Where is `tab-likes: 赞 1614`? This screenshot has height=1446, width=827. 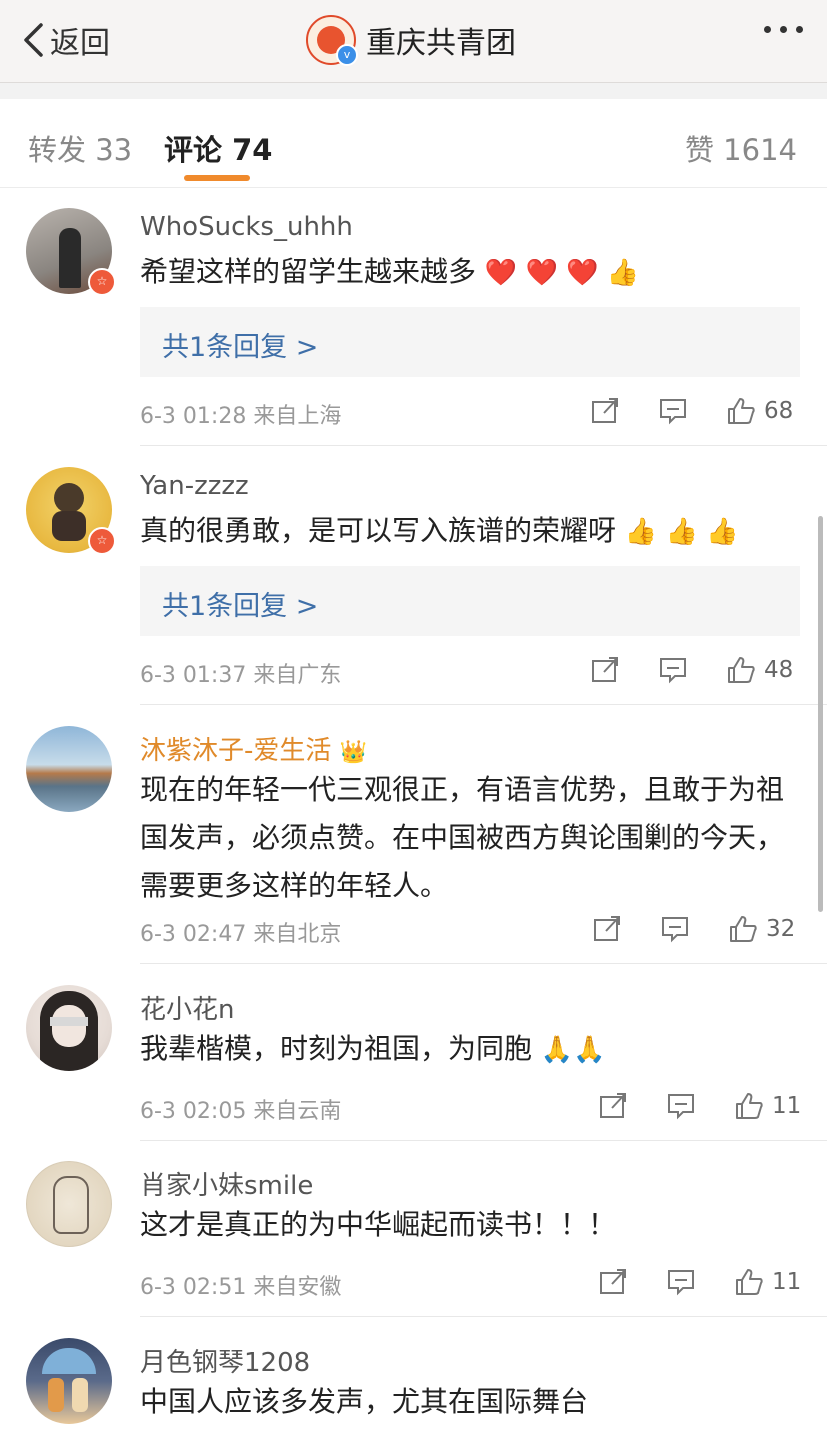
tab-likes: 赞 1614 is located at coordinates (741, 148).